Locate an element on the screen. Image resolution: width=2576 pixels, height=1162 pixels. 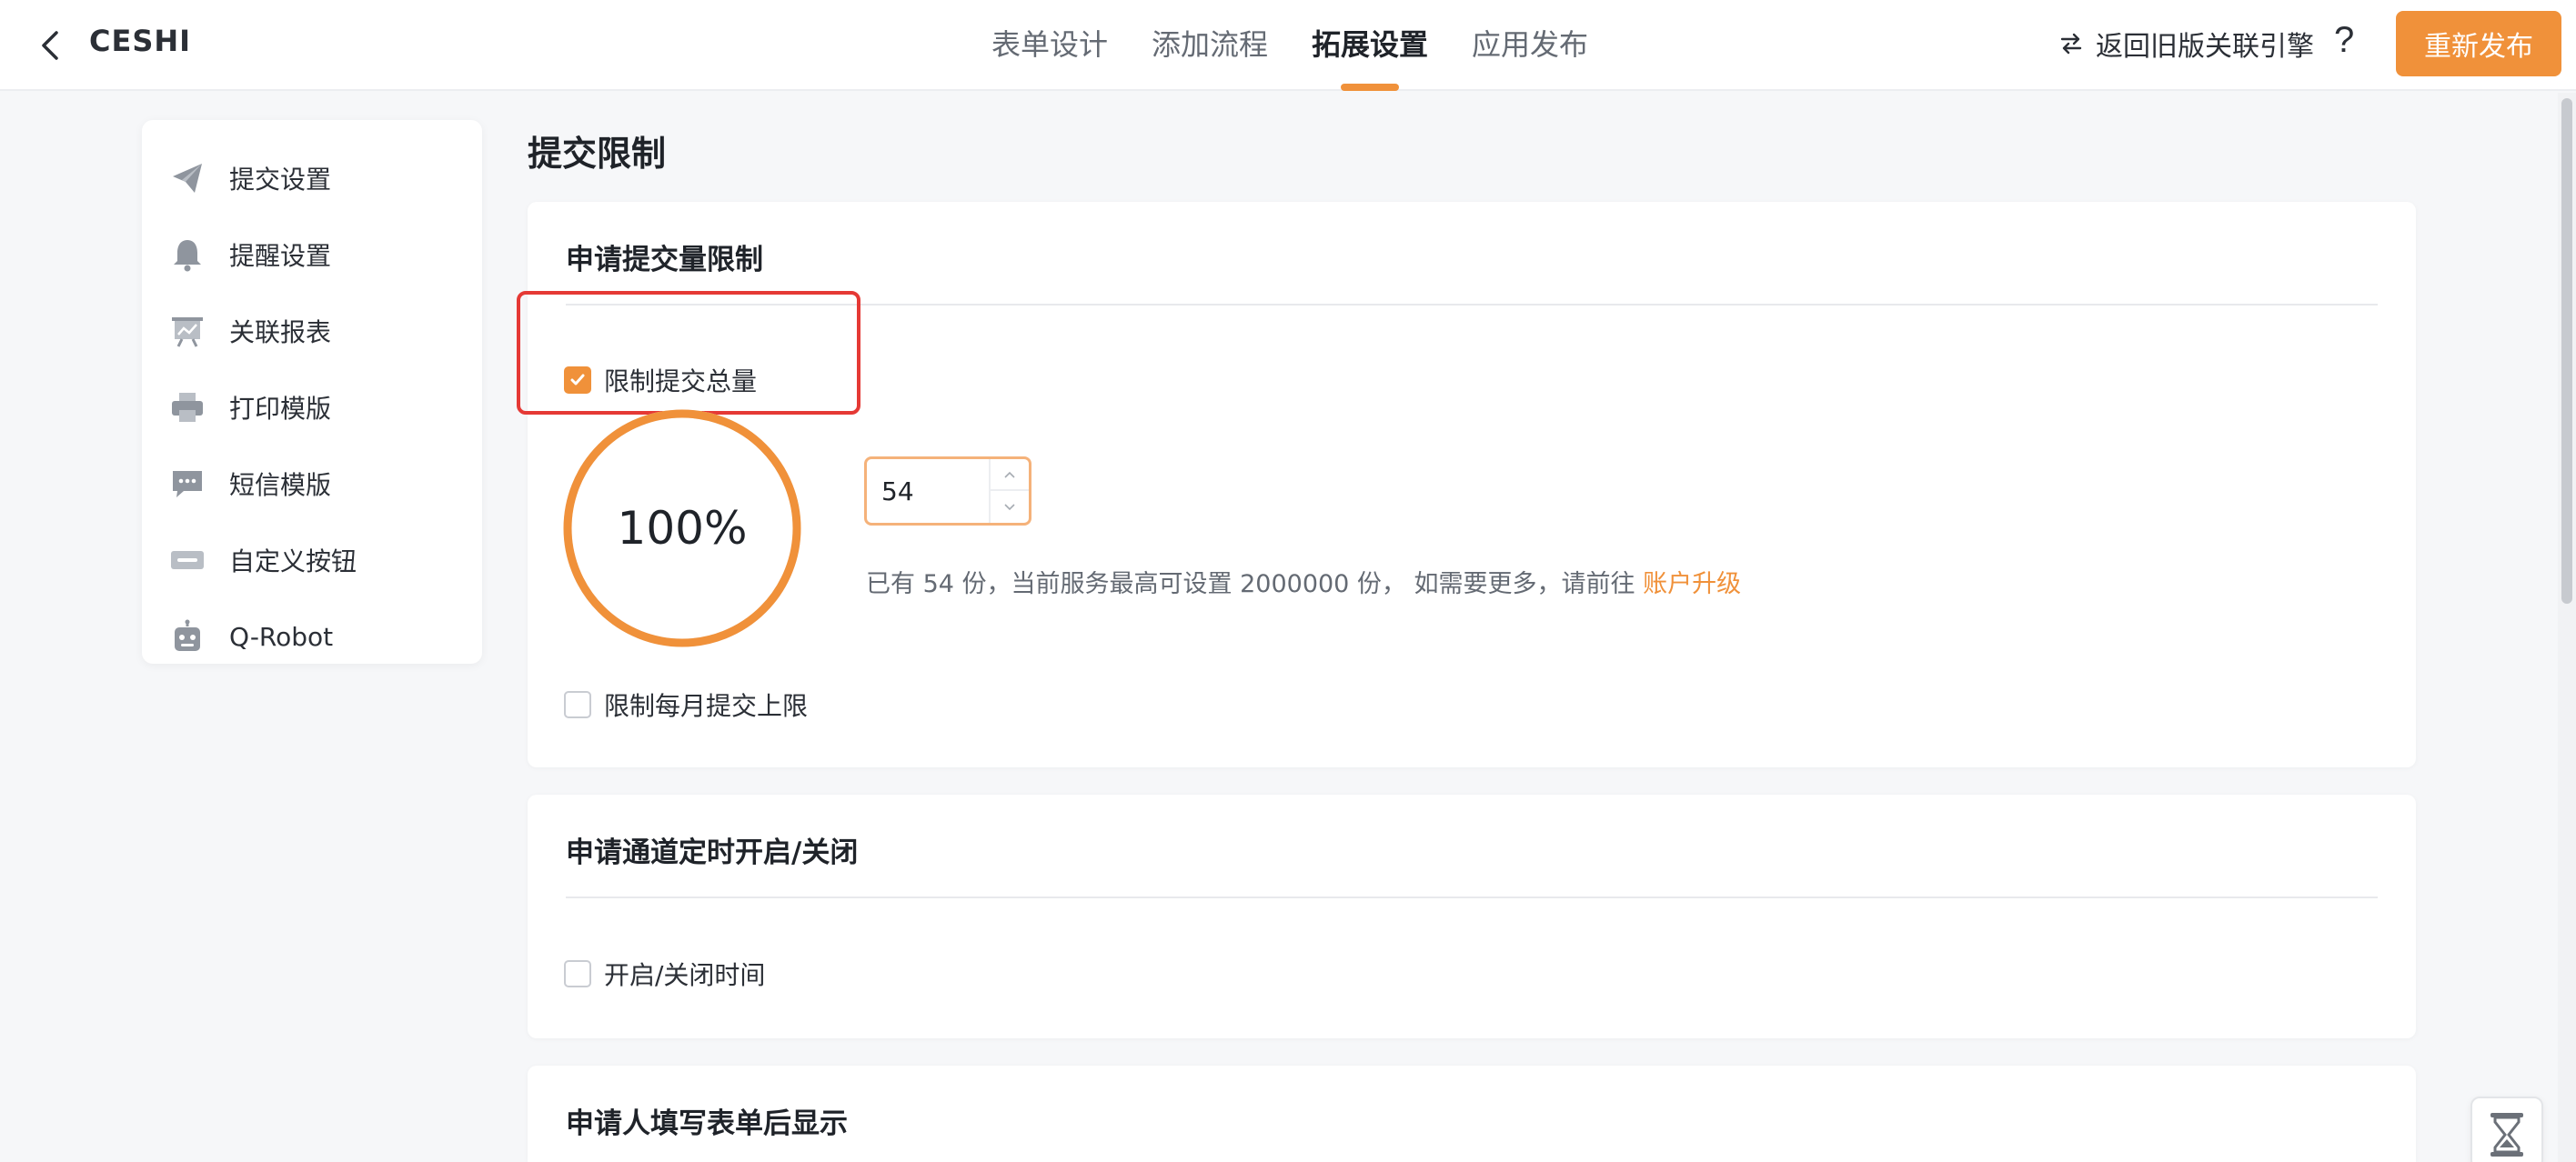
chevron-up-icon is located at coordinates (1009, 474).